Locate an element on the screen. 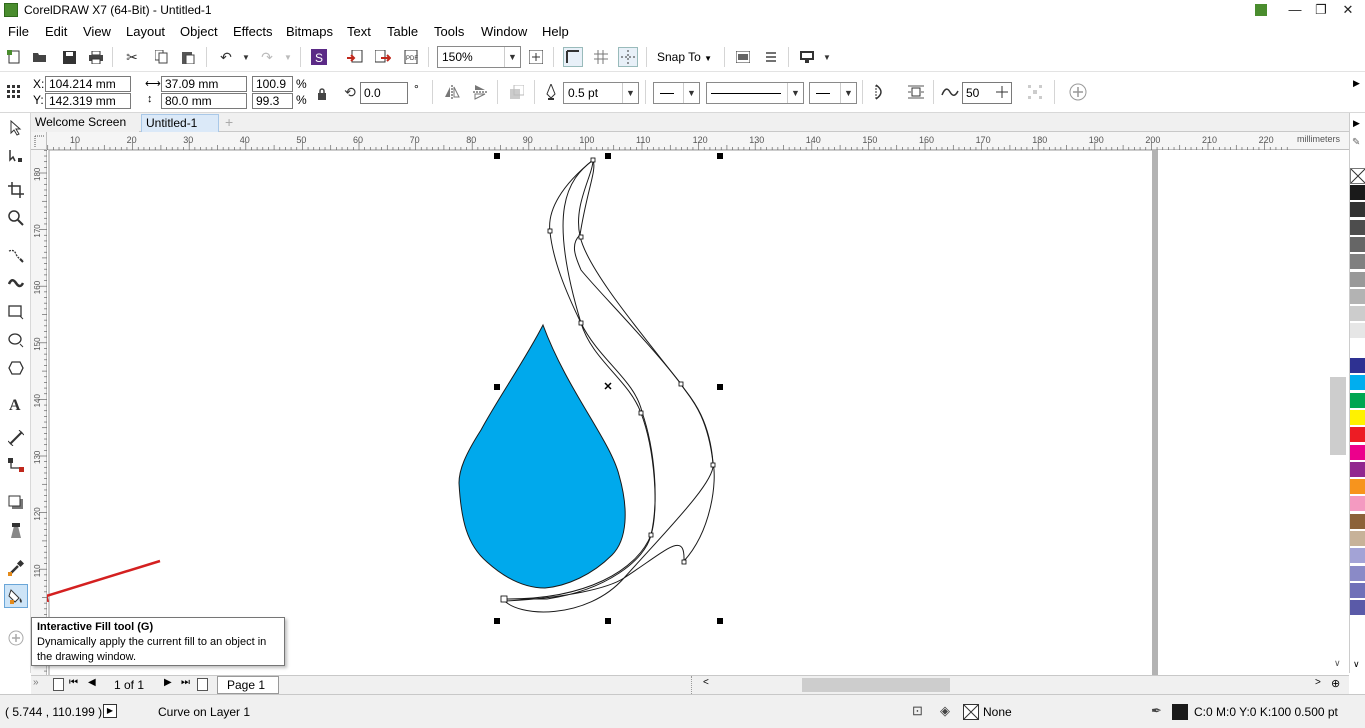  publish-pdf-icon: PDF is located at coordinates (411, 57).